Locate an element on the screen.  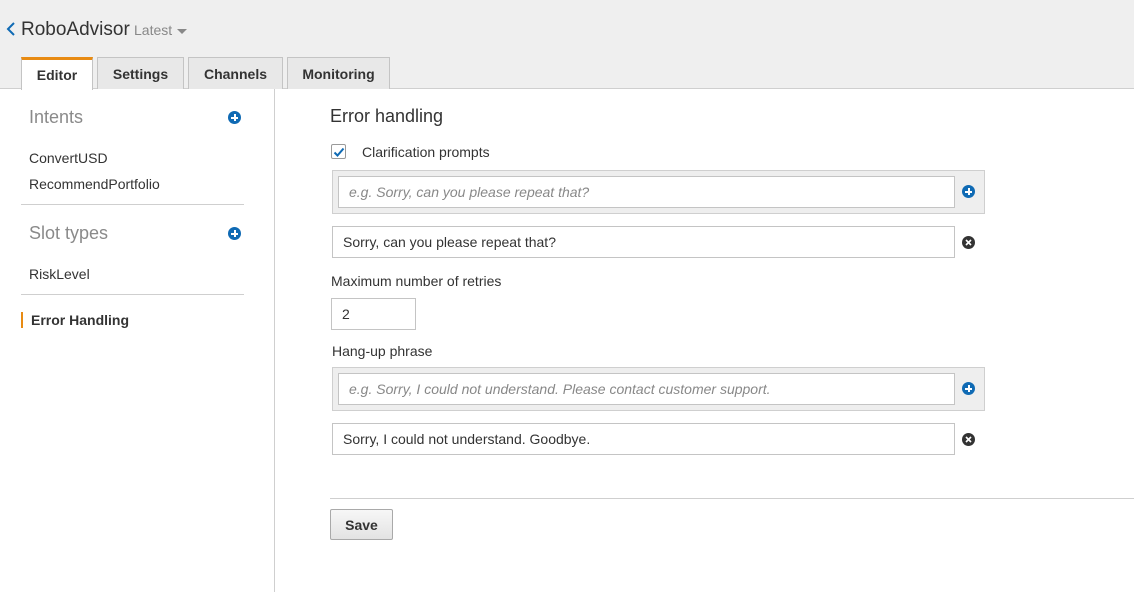
clarification-checkbox is located at coordinates (338, 151).